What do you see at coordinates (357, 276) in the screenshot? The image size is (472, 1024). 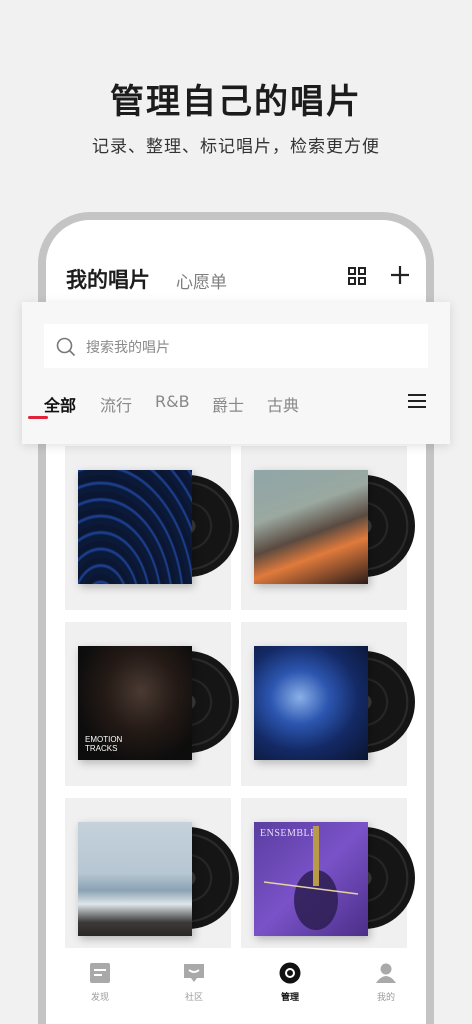 I see `grid-icon` at bounding box center [357, 276].